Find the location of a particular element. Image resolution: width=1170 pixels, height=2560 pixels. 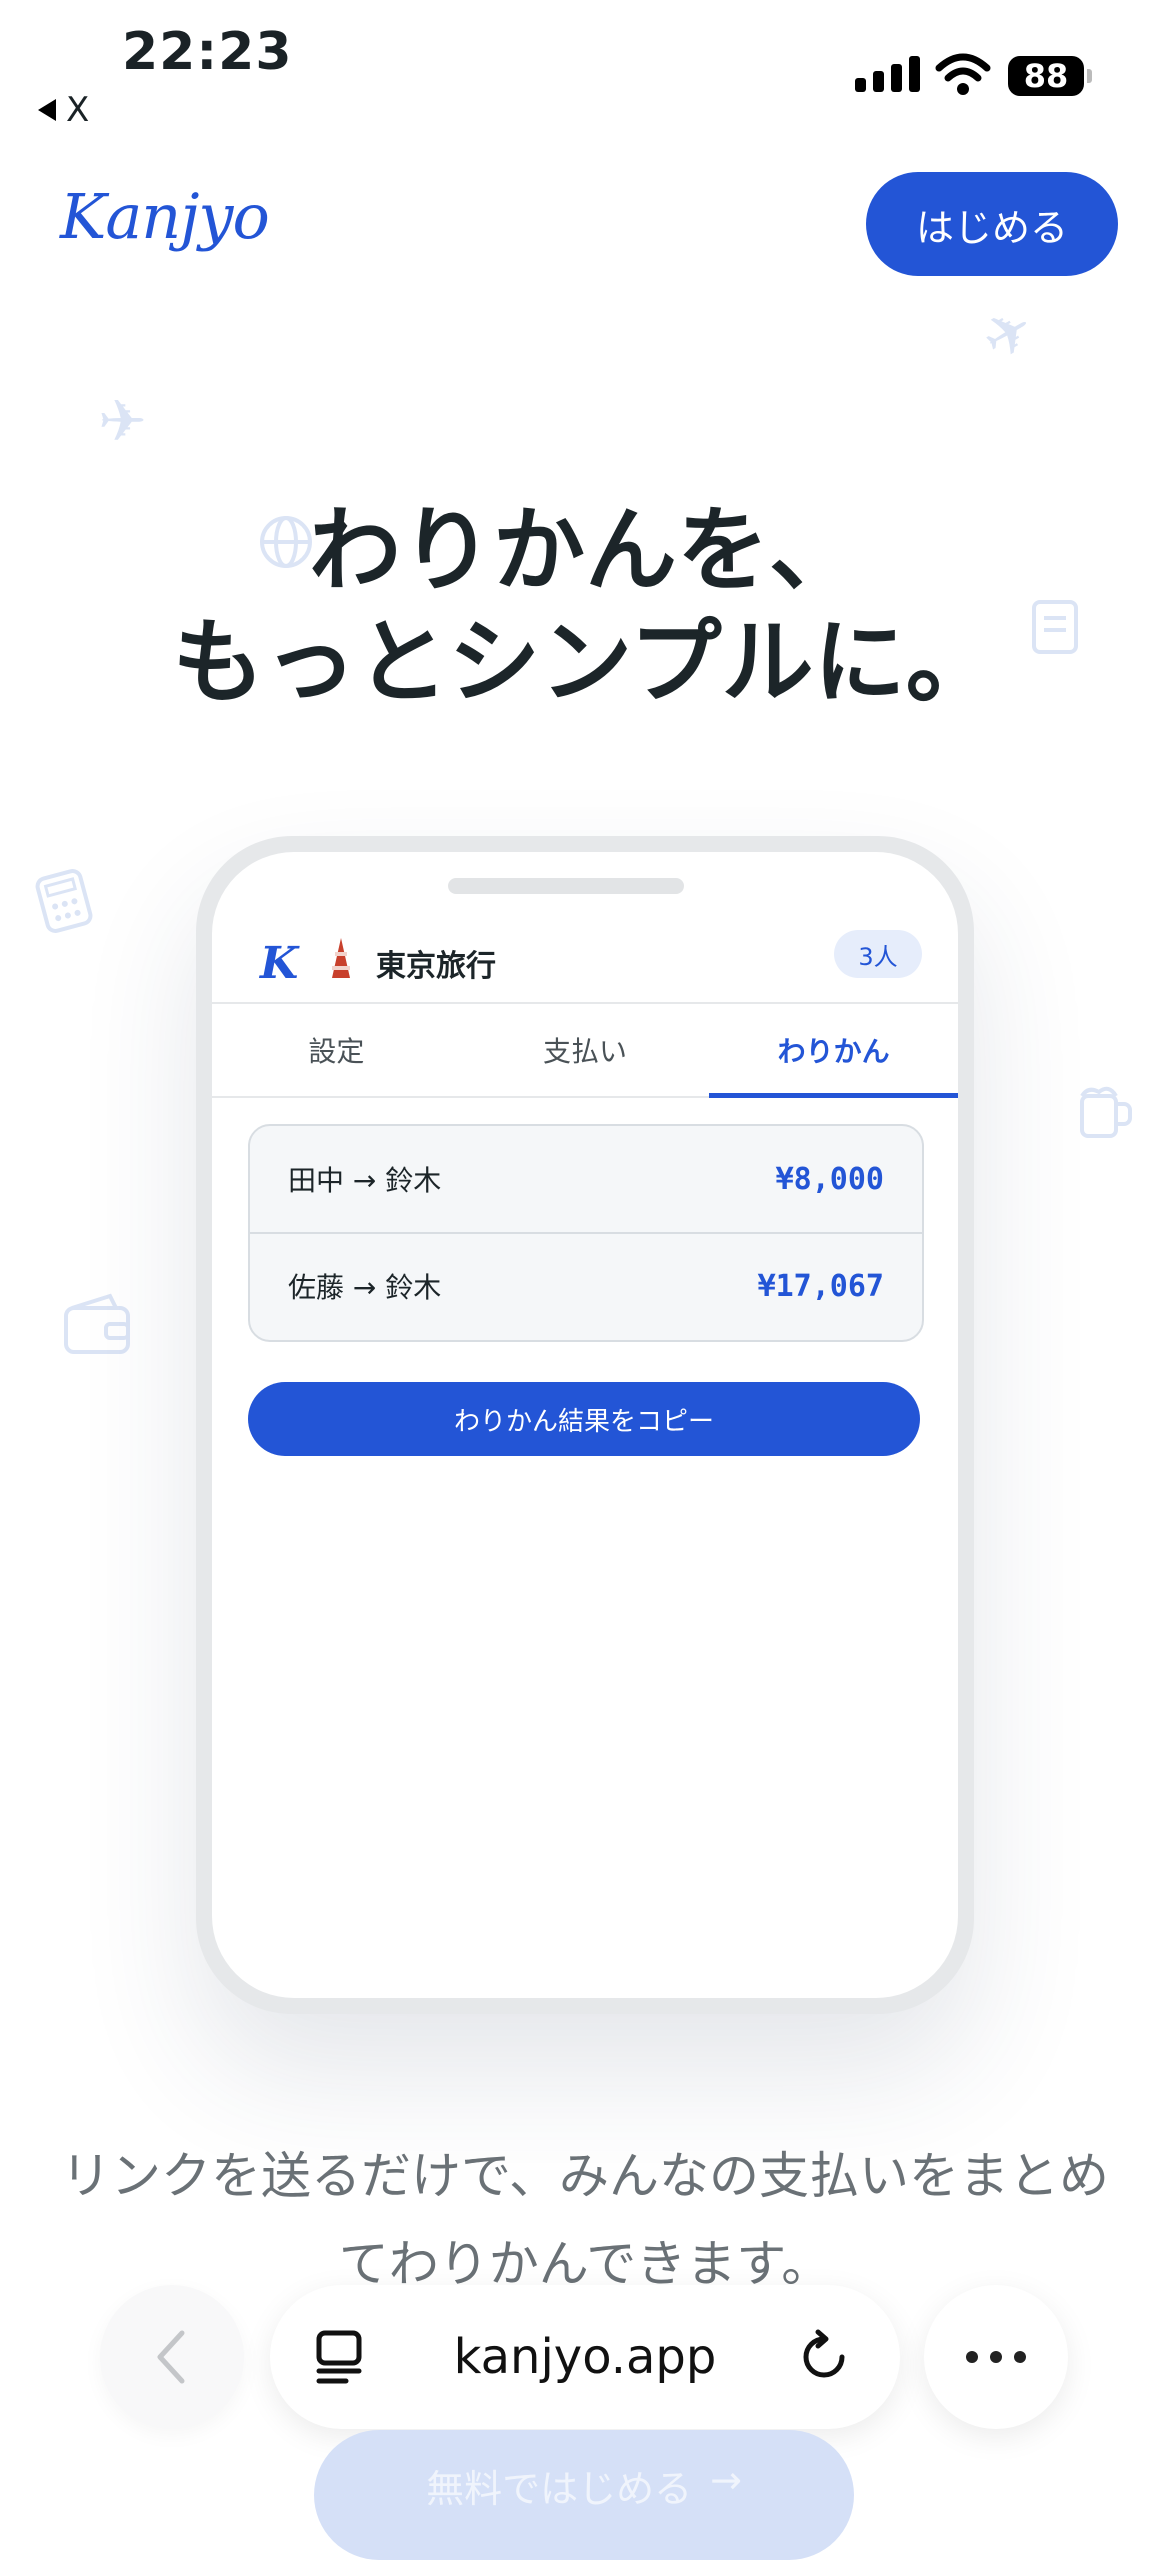

copy-result-button: わりかん結果をコピー is located at coordinates (584, 1419).